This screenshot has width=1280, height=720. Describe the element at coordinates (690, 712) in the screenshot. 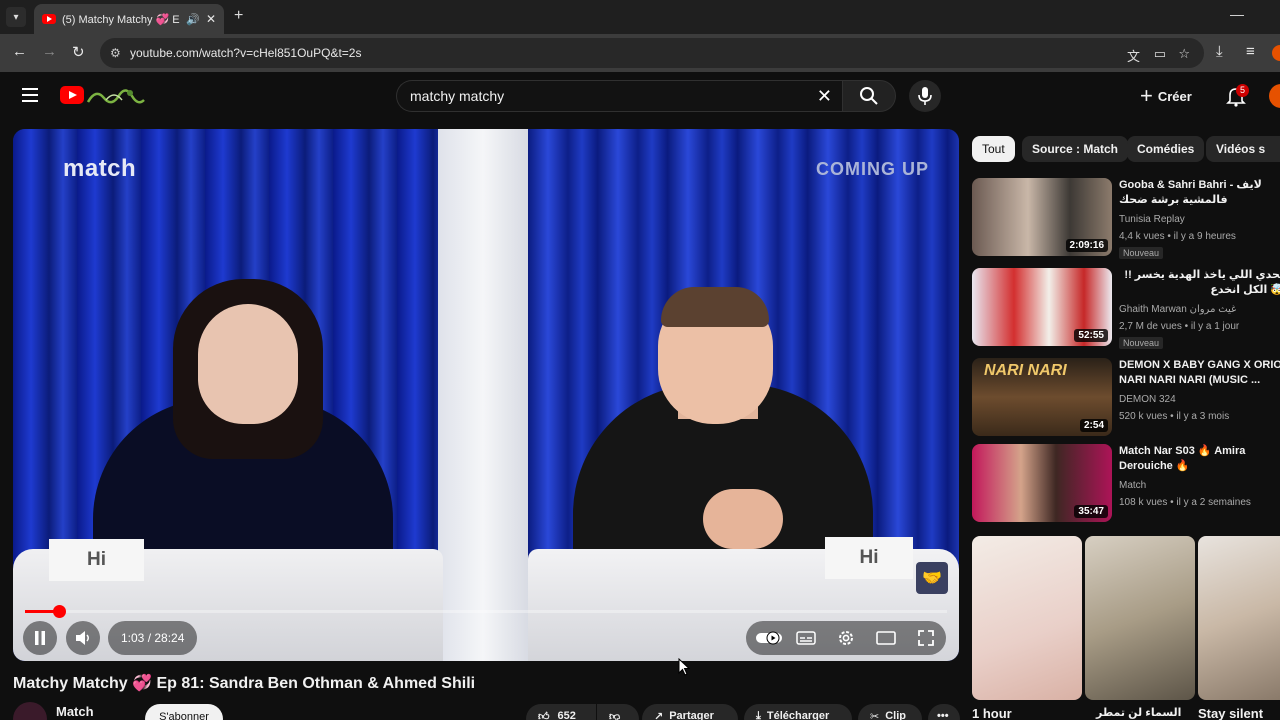

I see `share-button: ↗ Partager` at that location.